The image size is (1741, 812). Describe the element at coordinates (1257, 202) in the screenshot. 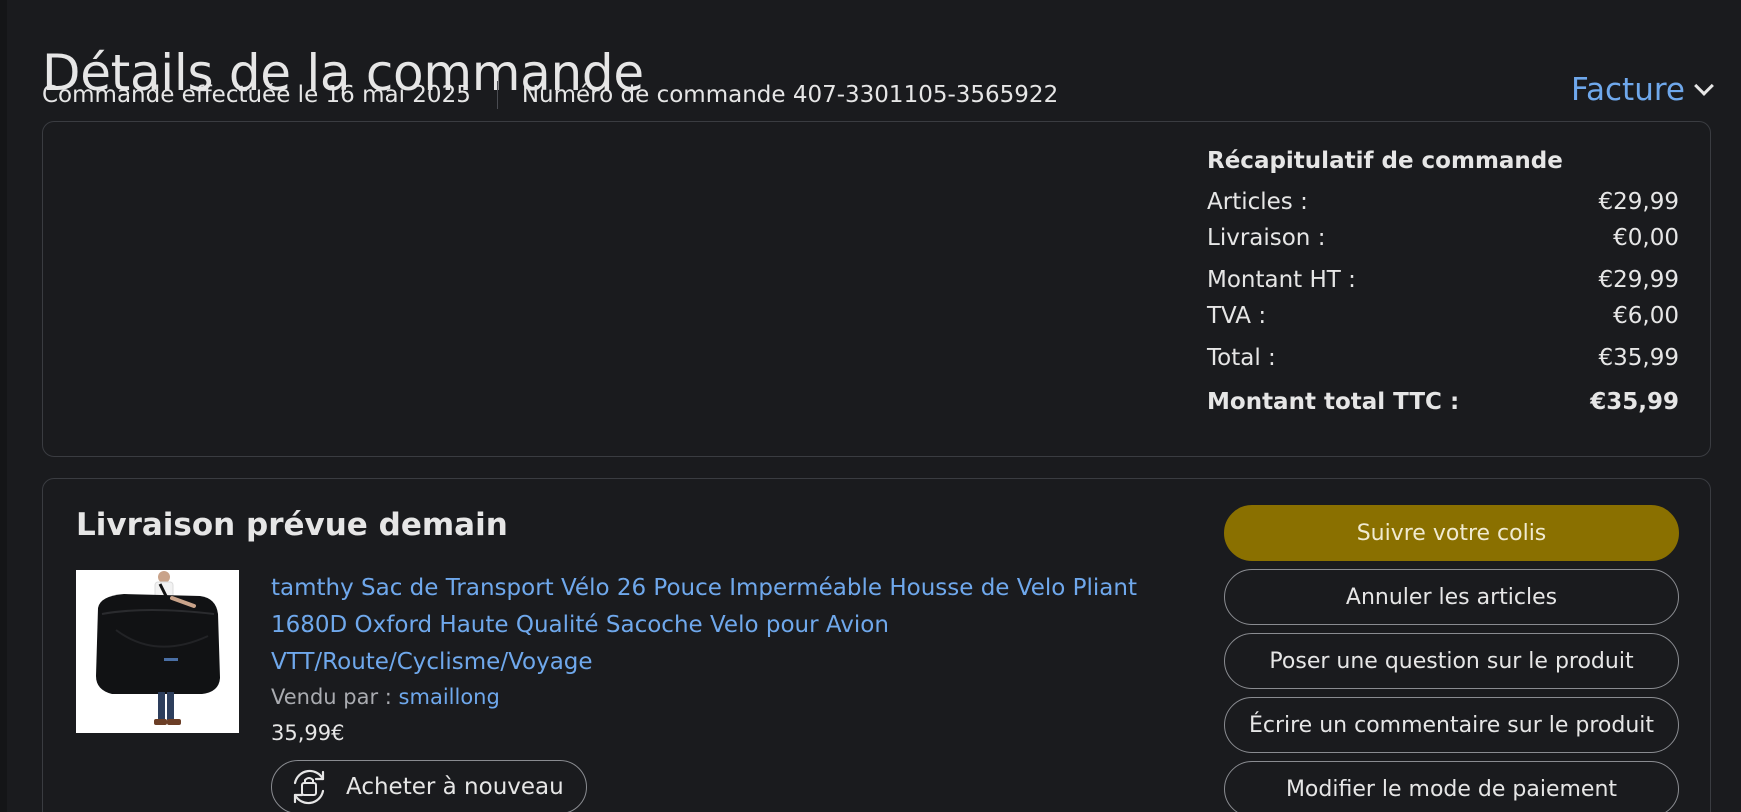

I see `summary-label: Articles :` at that location.